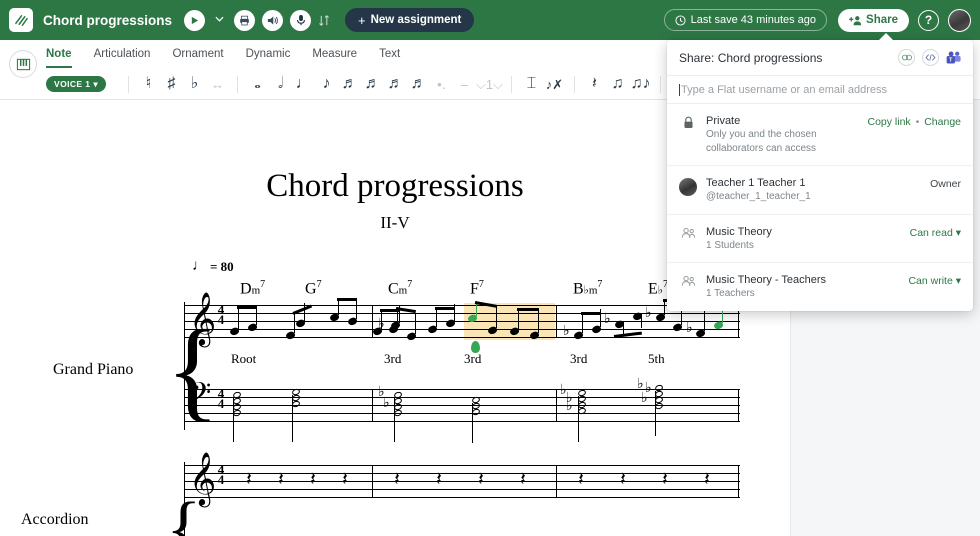 The width and height of the screenshot is (980, 536). What do you see at coordinates (148, 84) in the screenshot?
I see `natural-icon: ♮` at bounding box center [148, 84].